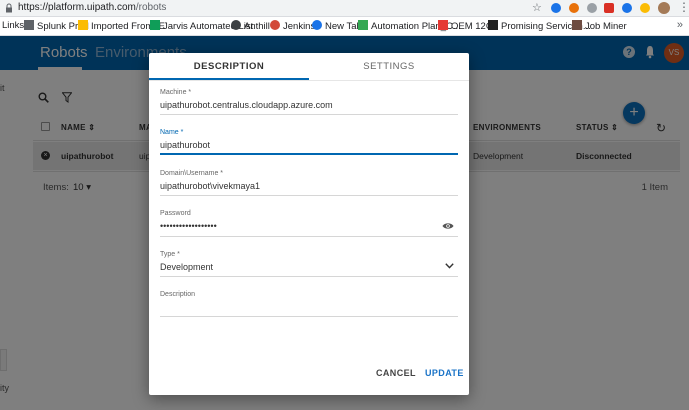  What do you see at coordinates (493, 25) in the screenshot?
I see `servicenow-icon` at bounding box center [493, 25].